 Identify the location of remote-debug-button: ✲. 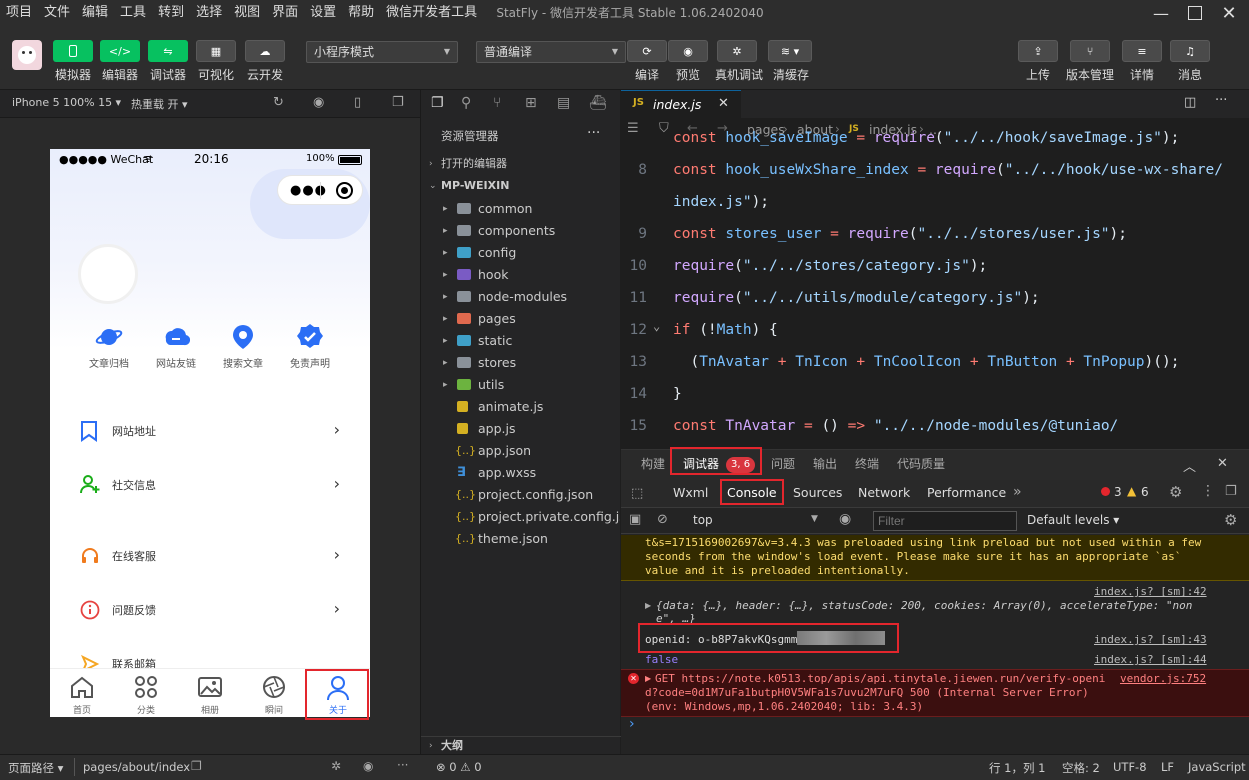
(737, 51).